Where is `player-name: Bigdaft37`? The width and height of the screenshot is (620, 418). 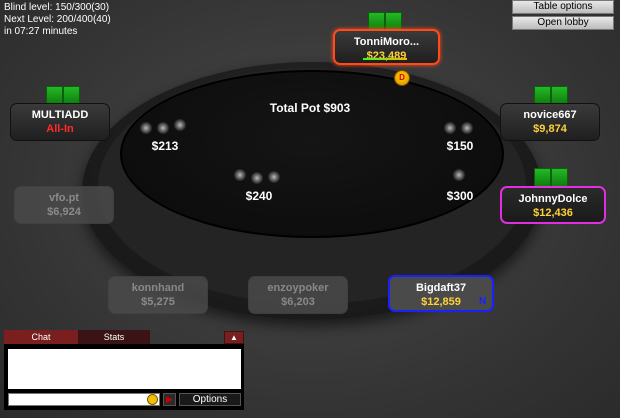 player-name: Bigdaft37 is located at coordinates (441, 288).